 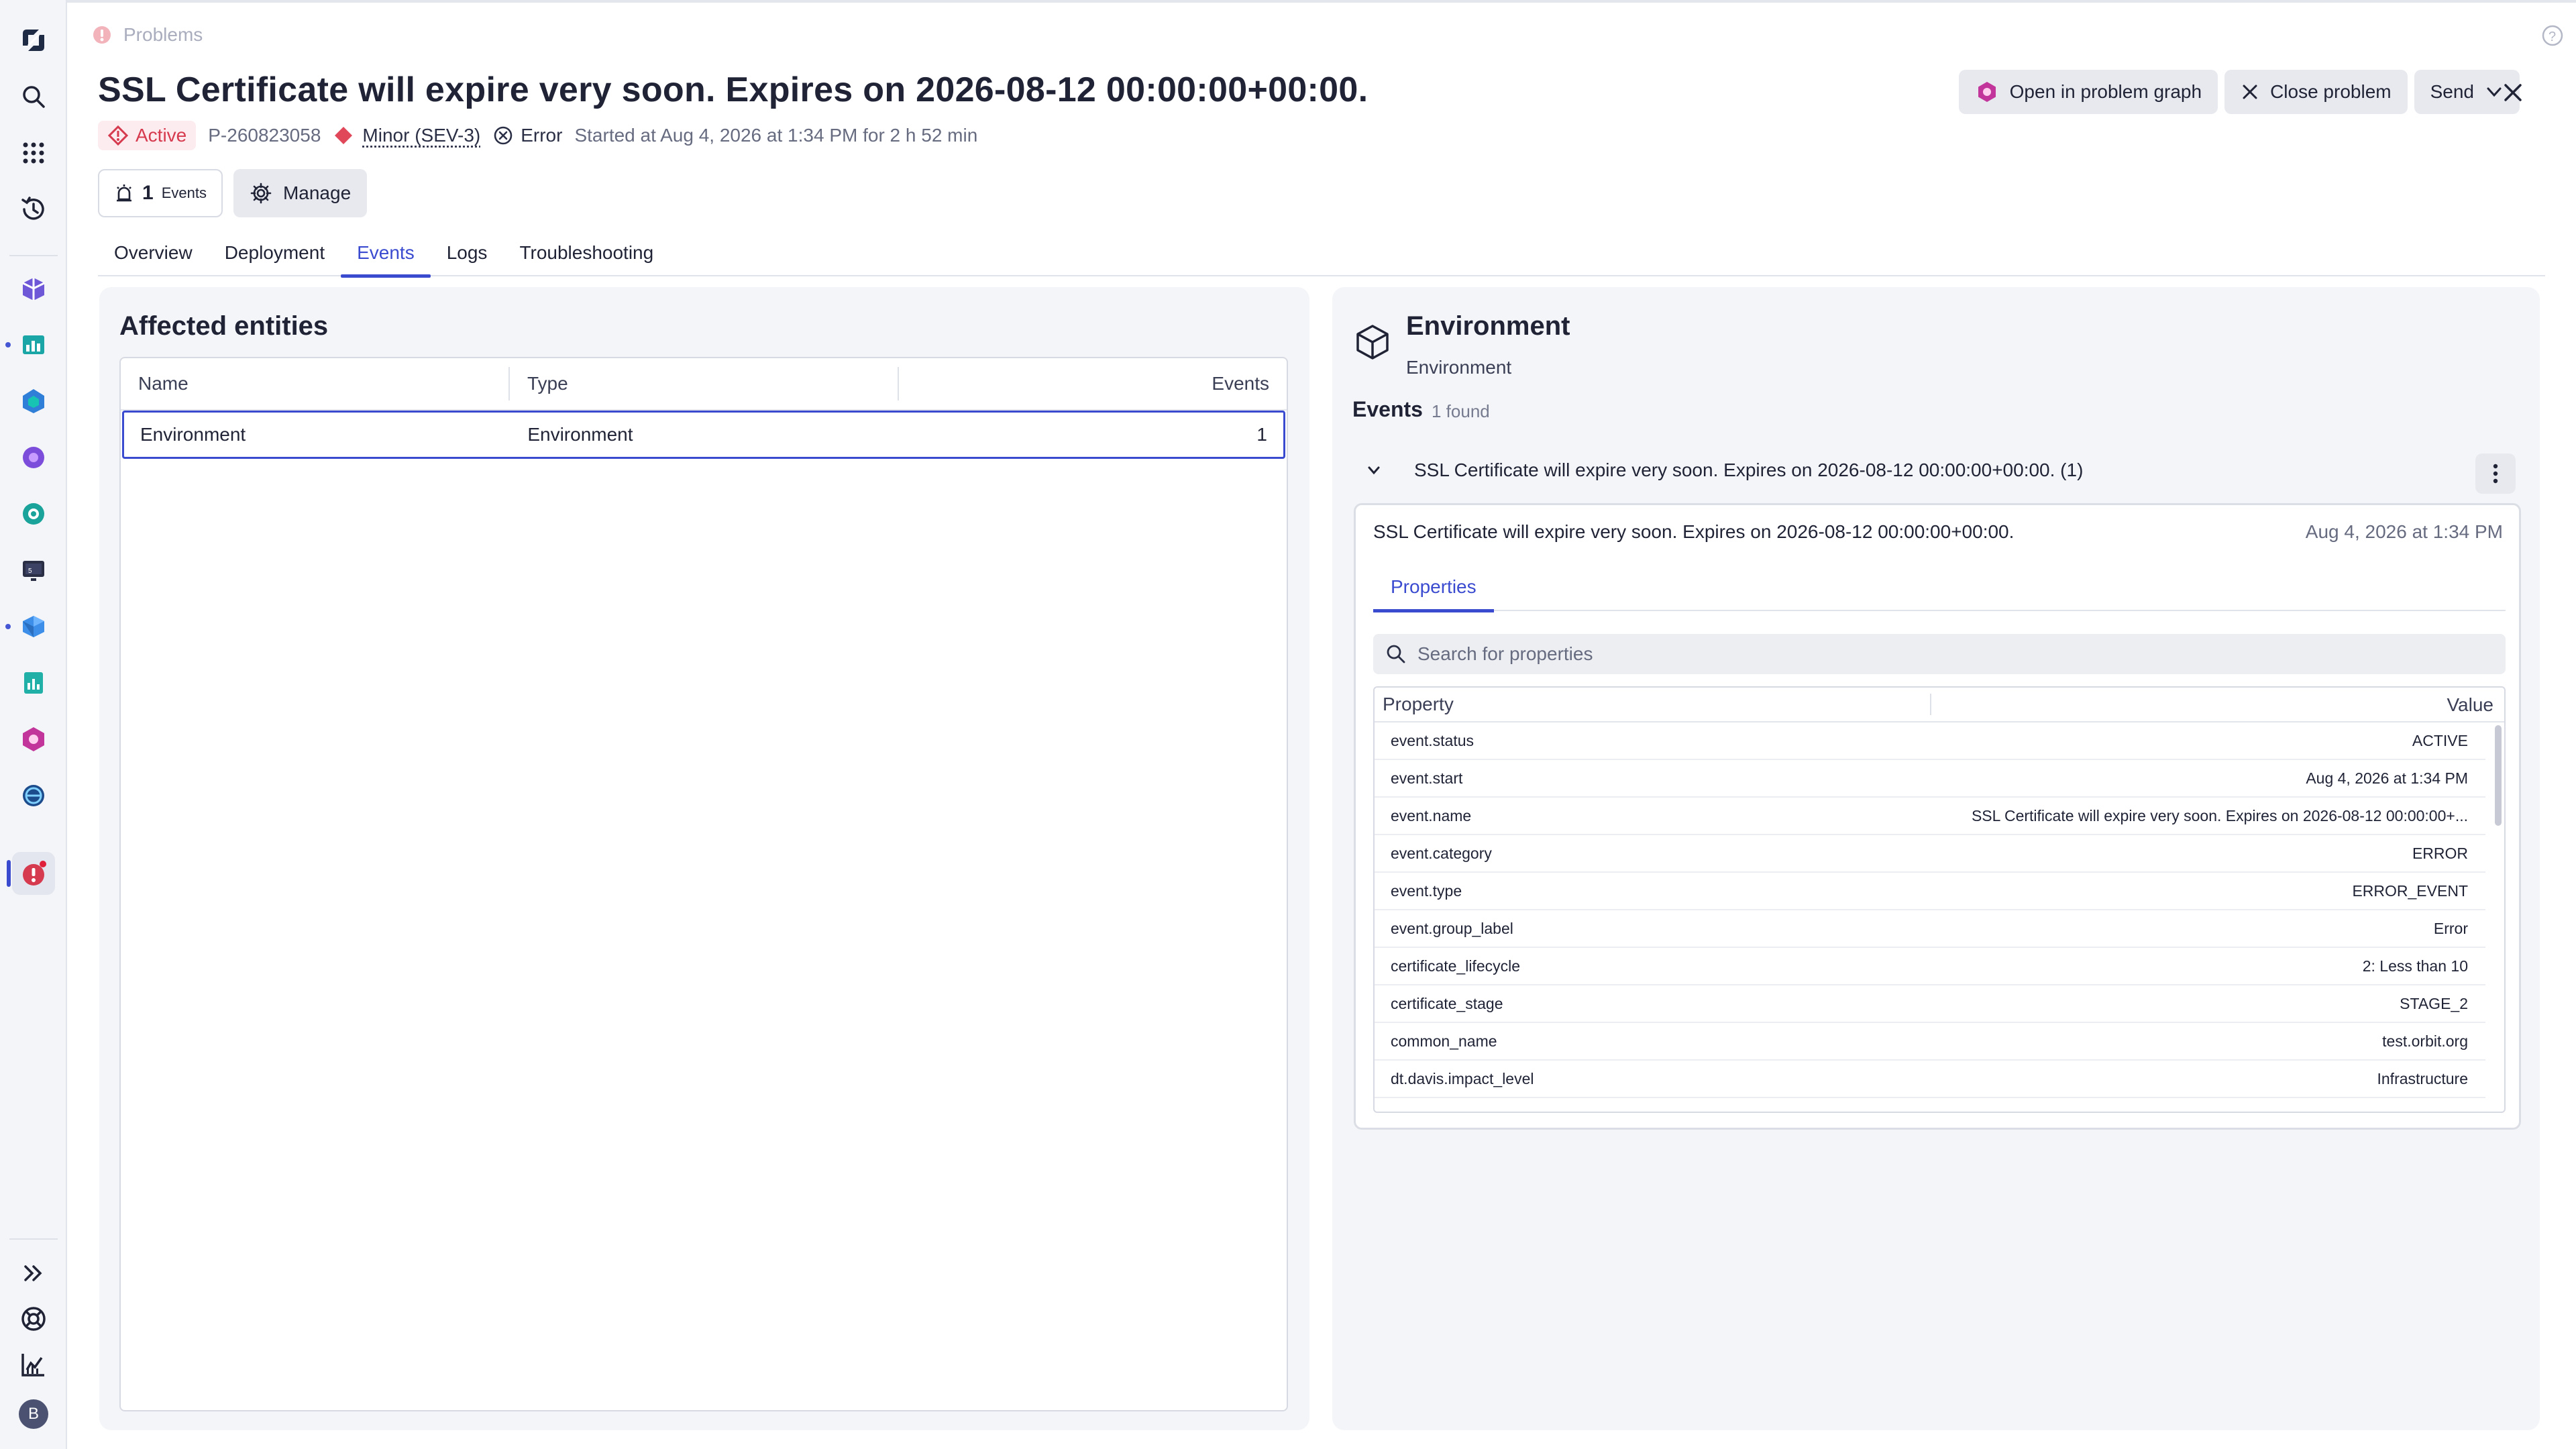 What do you see at coordinates (2440, 740) in the screenshot?
I see `property-value: ACTIVE` at bounding box center [2440, 740].